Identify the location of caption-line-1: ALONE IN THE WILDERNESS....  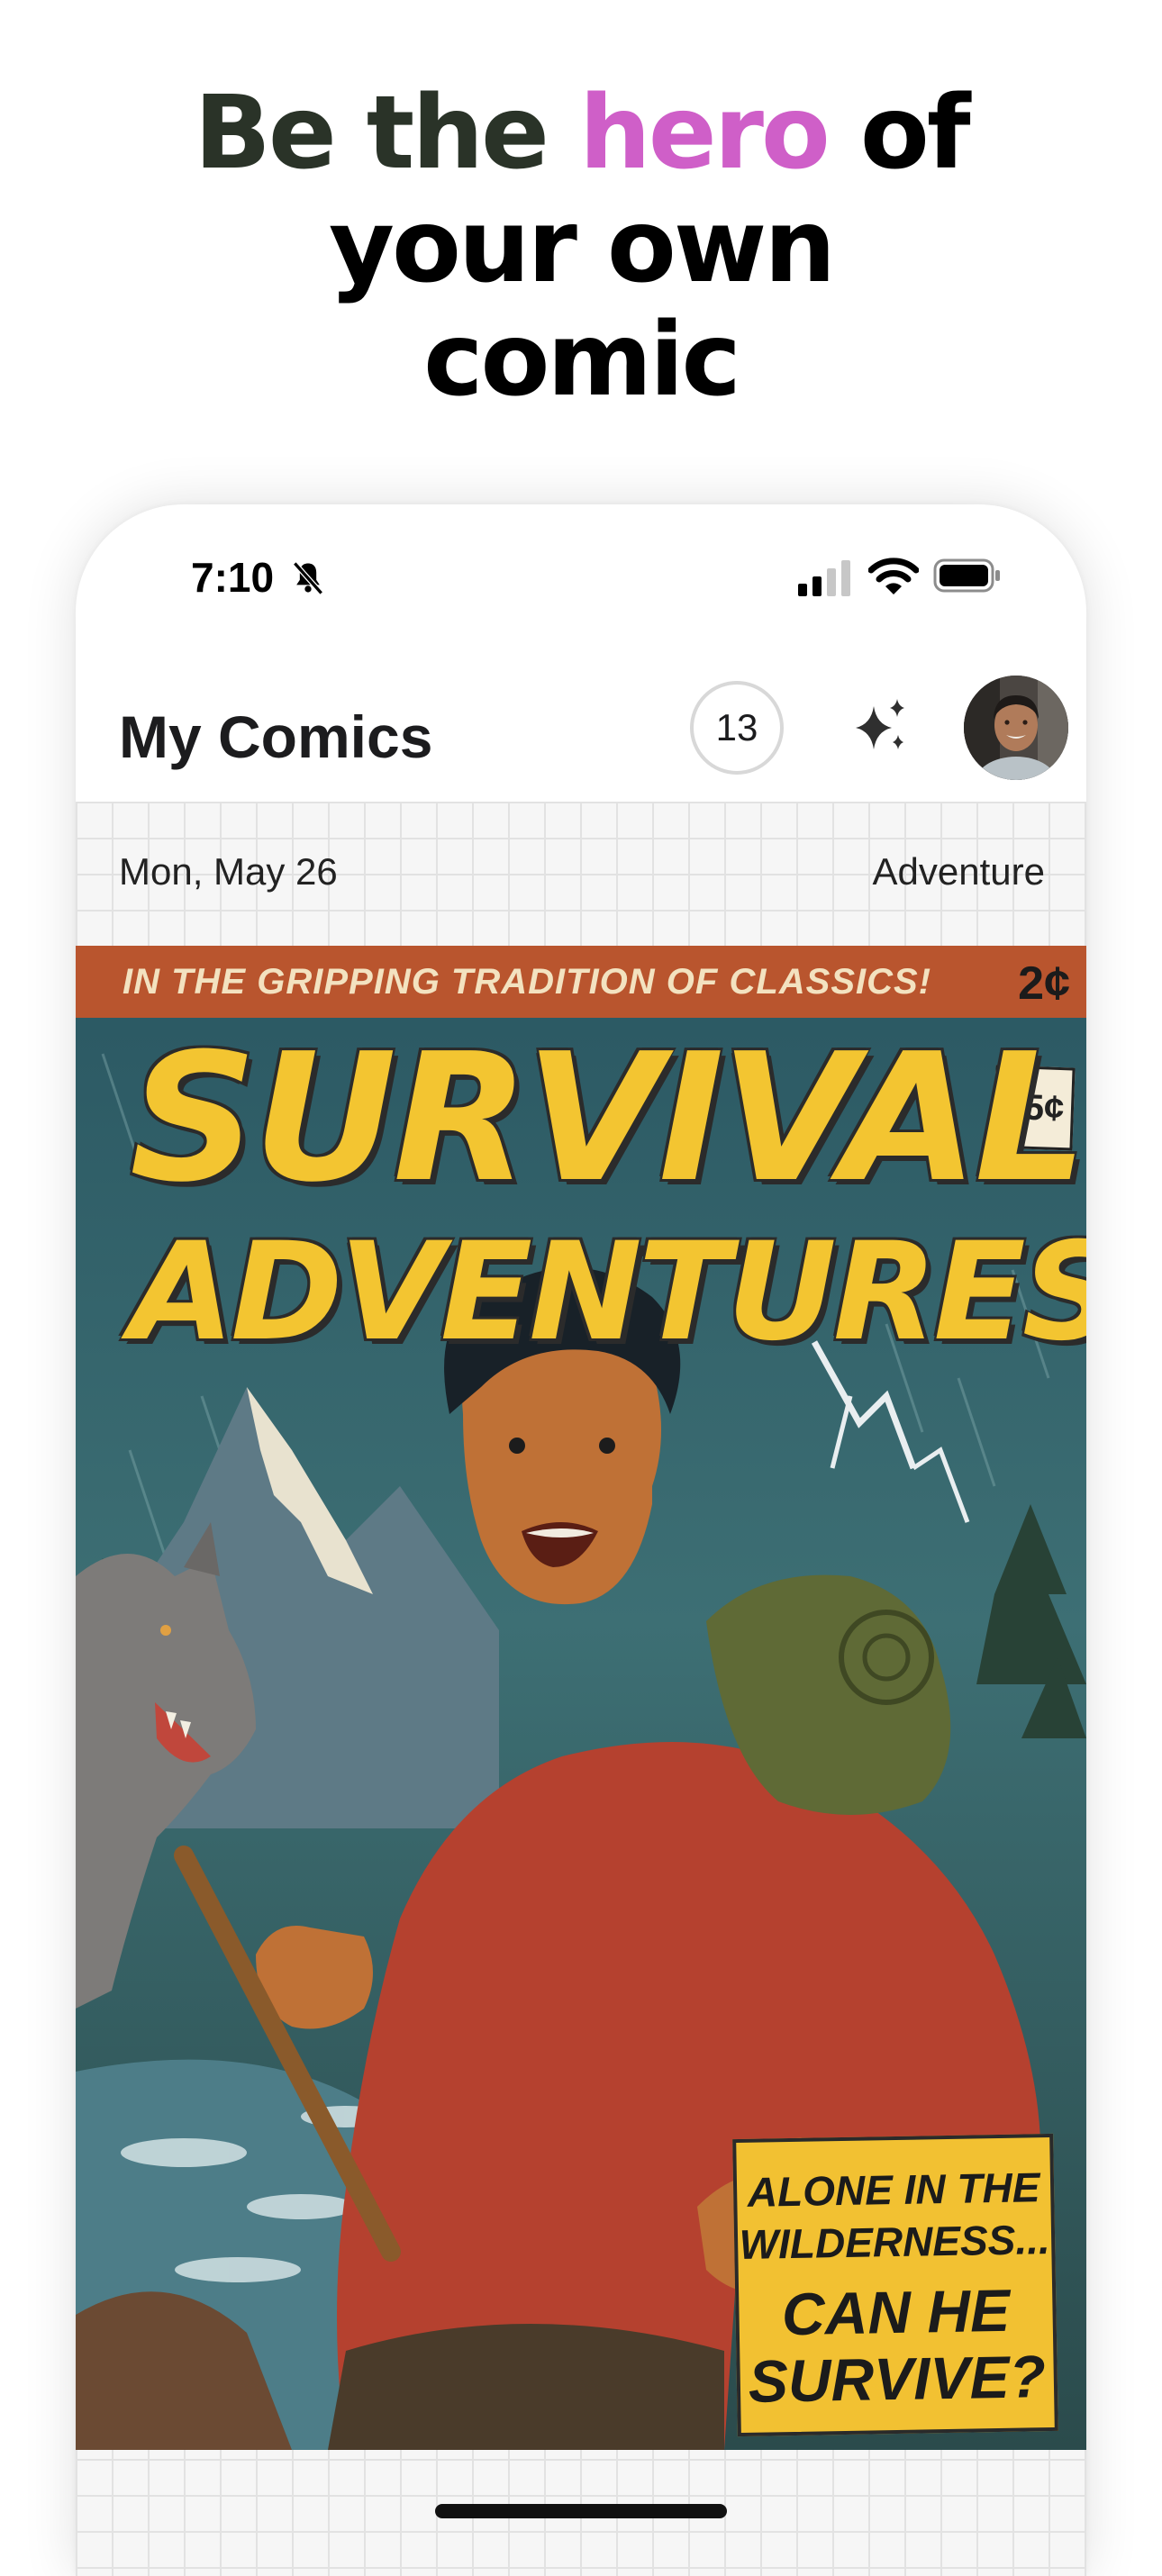
(895, 2216).